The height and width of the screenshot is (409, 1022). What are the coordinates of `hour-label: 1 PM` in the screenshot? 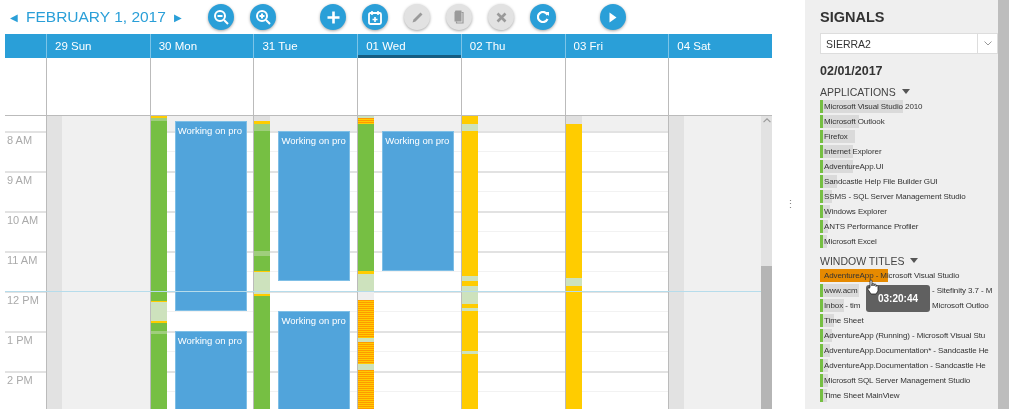 It's located at (20, 340).